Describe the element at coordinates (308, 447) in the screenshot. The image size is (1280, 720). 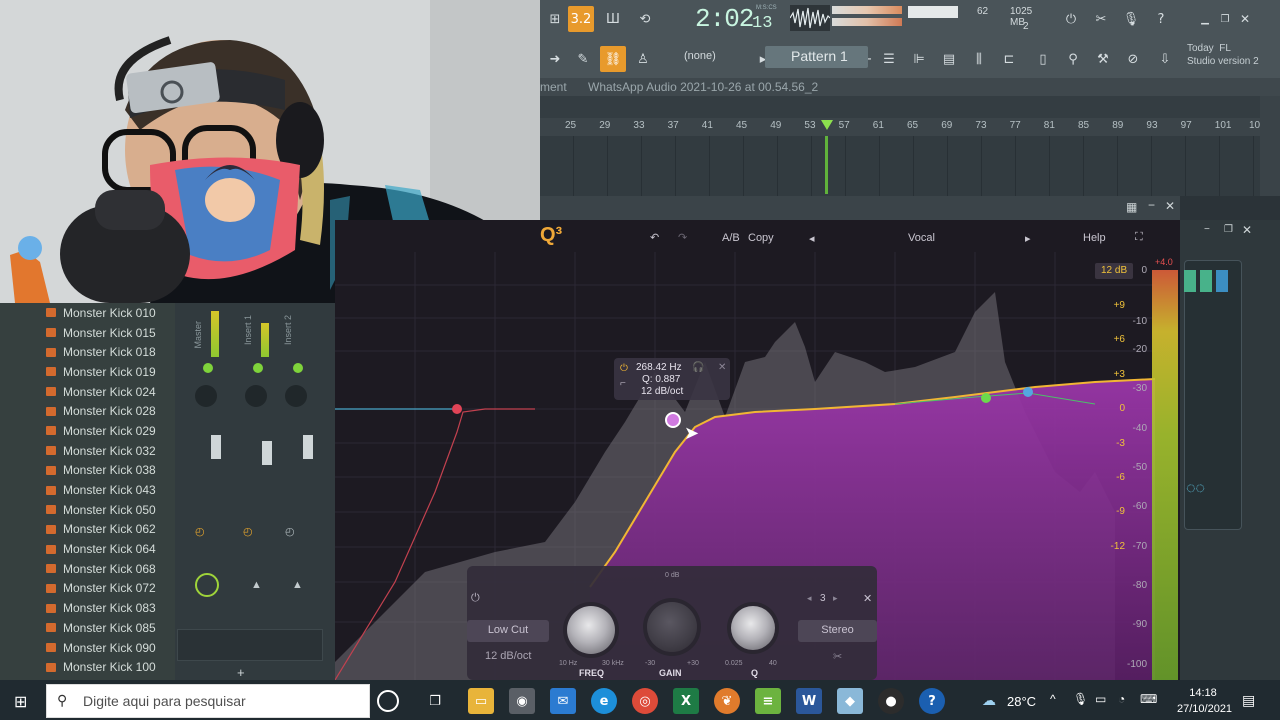
I see `insert2-fader` at that location.